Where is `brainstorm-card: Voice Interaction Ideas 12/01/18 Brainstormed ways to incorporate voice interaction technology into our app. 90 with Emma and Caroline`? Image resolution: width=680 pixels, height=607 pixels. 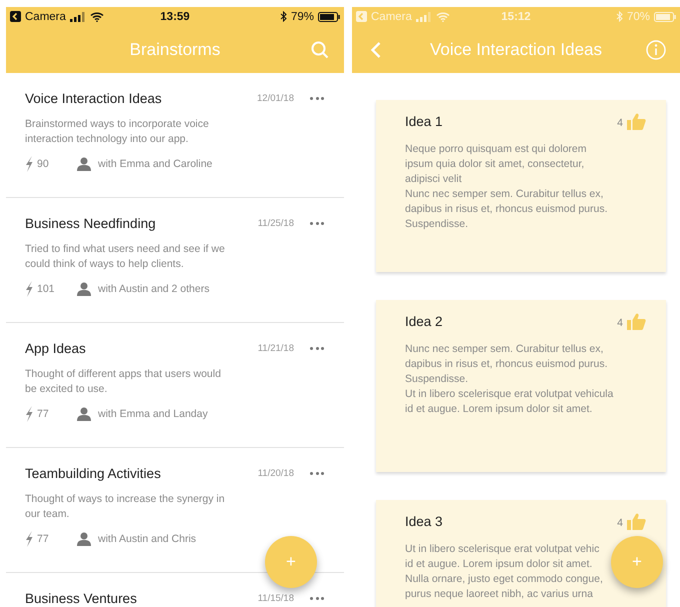
brainstorm-card: Voice Interaction Ideas 12/01/18 Brainstormed ways to incorporate voice interaction technology into our app. 90 with Emma and Caroline is located at coordinates (175, 135).